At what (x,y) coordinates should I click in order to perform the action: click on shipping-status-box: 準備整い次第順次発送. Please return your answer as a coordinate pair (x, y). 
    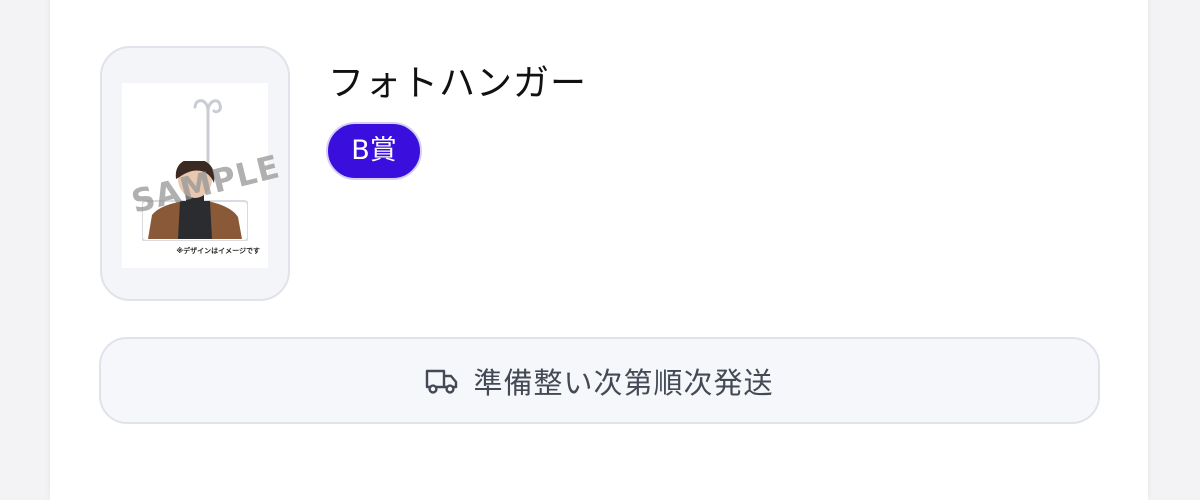
    Looking at the image, I should click on (599, 380).